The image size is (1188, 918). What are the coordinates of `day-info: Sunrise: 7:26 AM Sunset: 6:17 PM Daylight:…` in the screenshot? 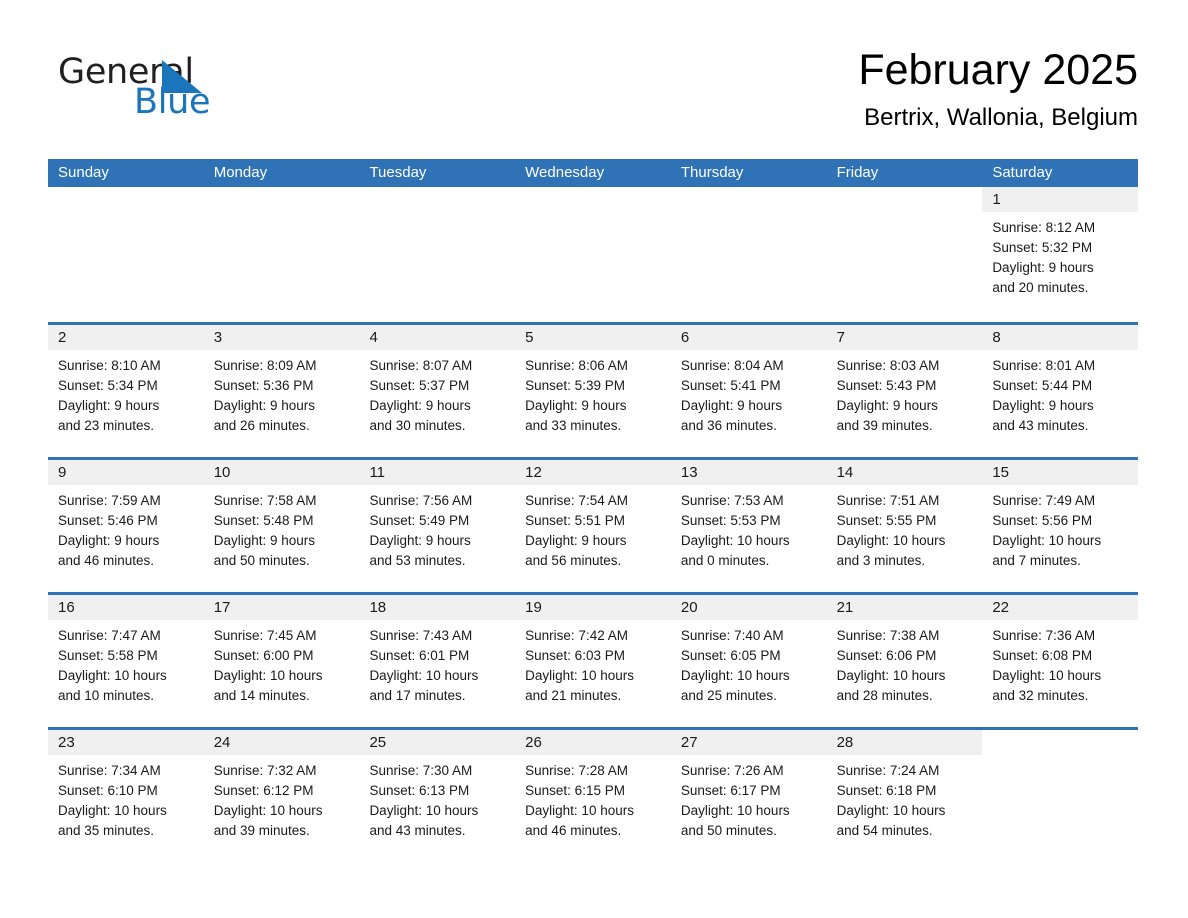 It's located at (749, 798).